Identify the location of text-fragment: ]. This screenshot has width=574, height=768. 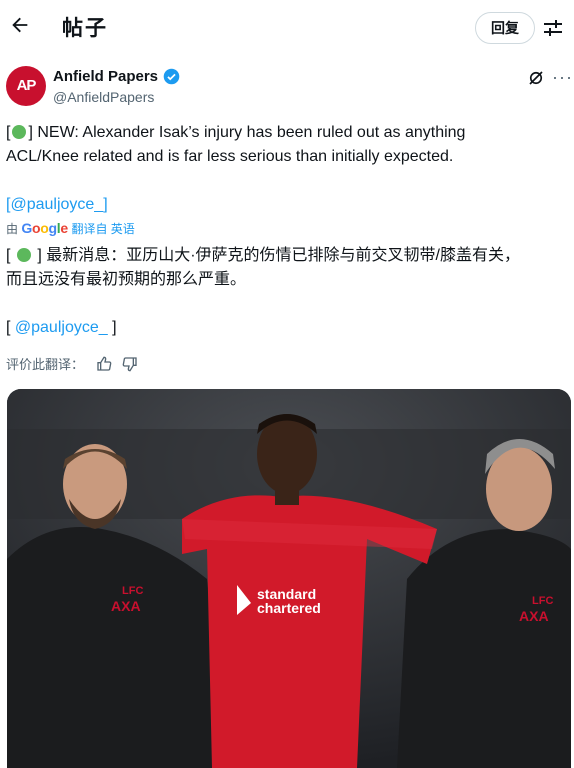
(112, 327).